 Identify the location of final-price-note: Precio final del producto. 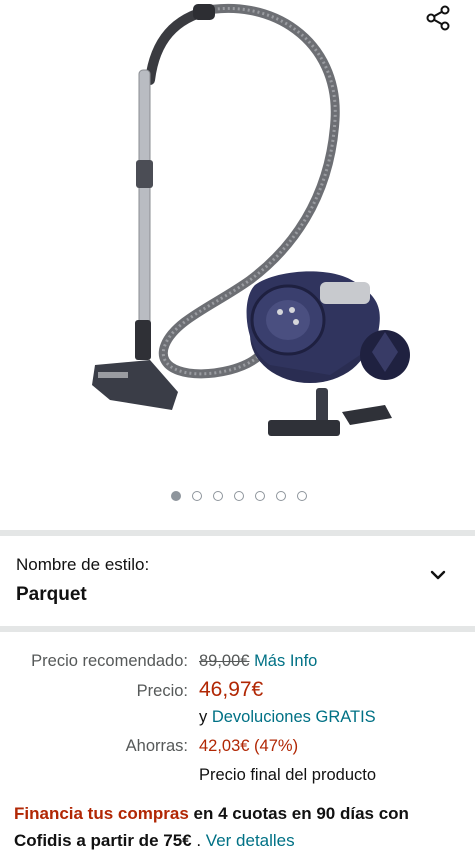
(288, 775).